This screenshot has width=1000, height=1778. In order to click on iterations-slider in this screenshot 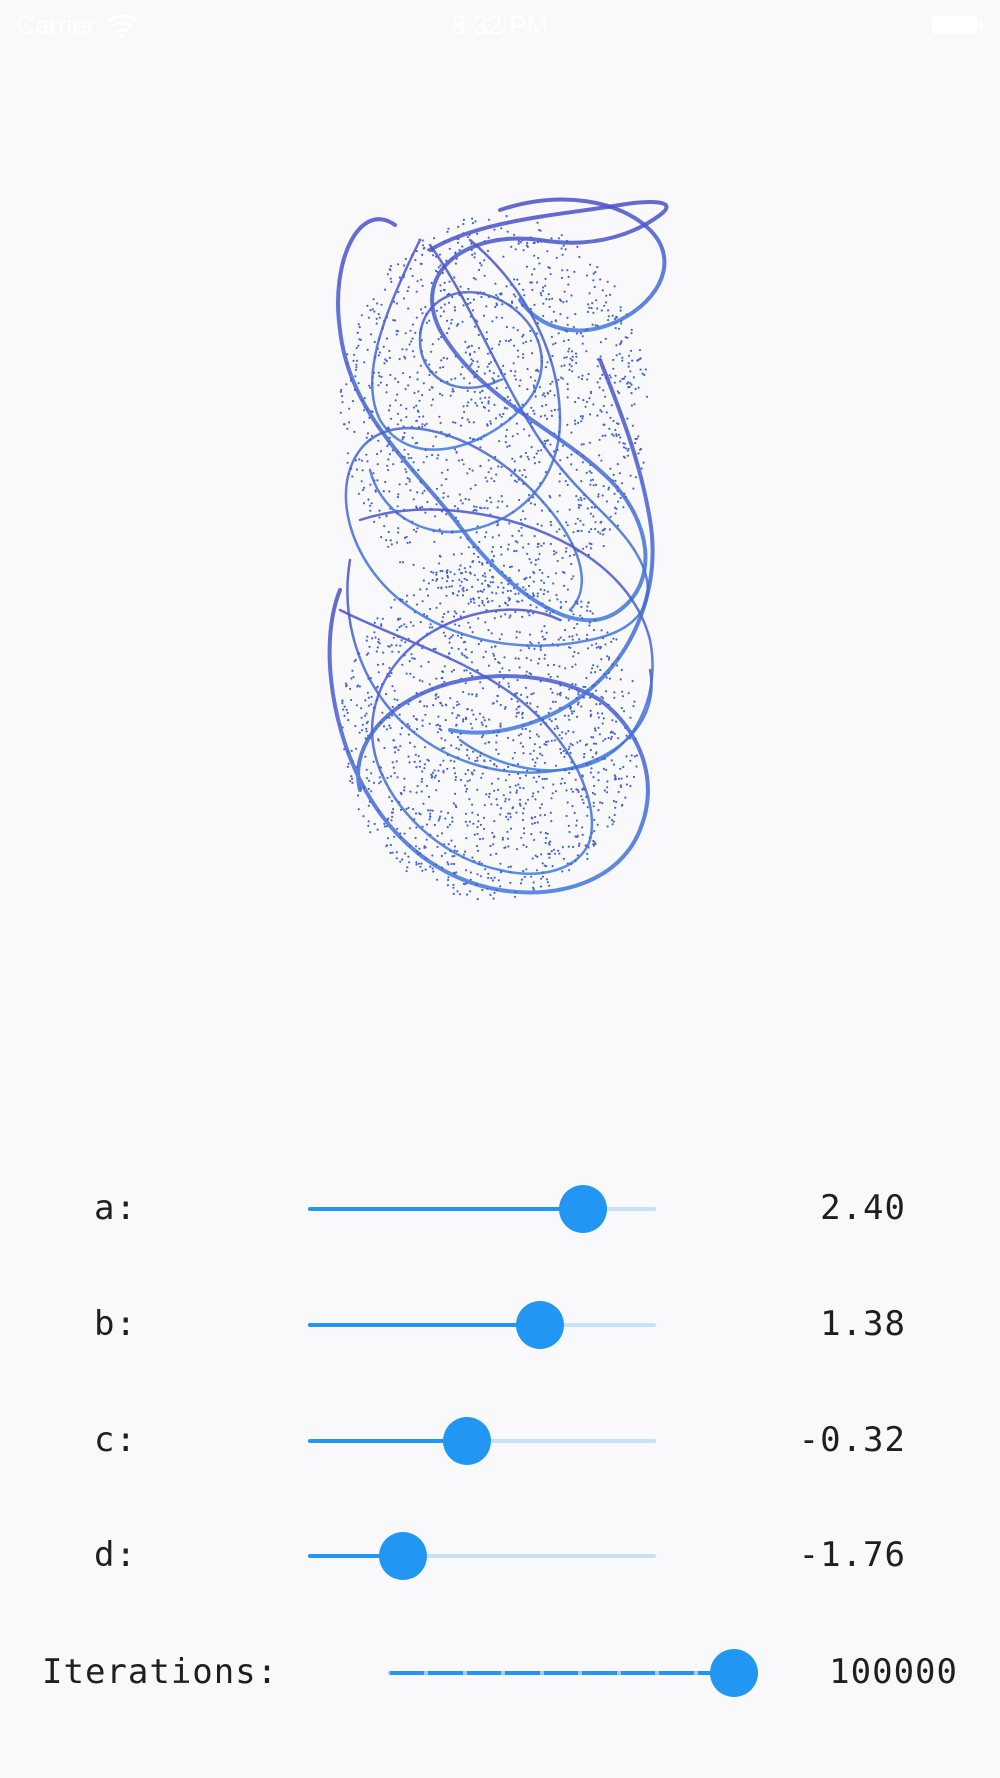, I will do `click(572, 1673)`.